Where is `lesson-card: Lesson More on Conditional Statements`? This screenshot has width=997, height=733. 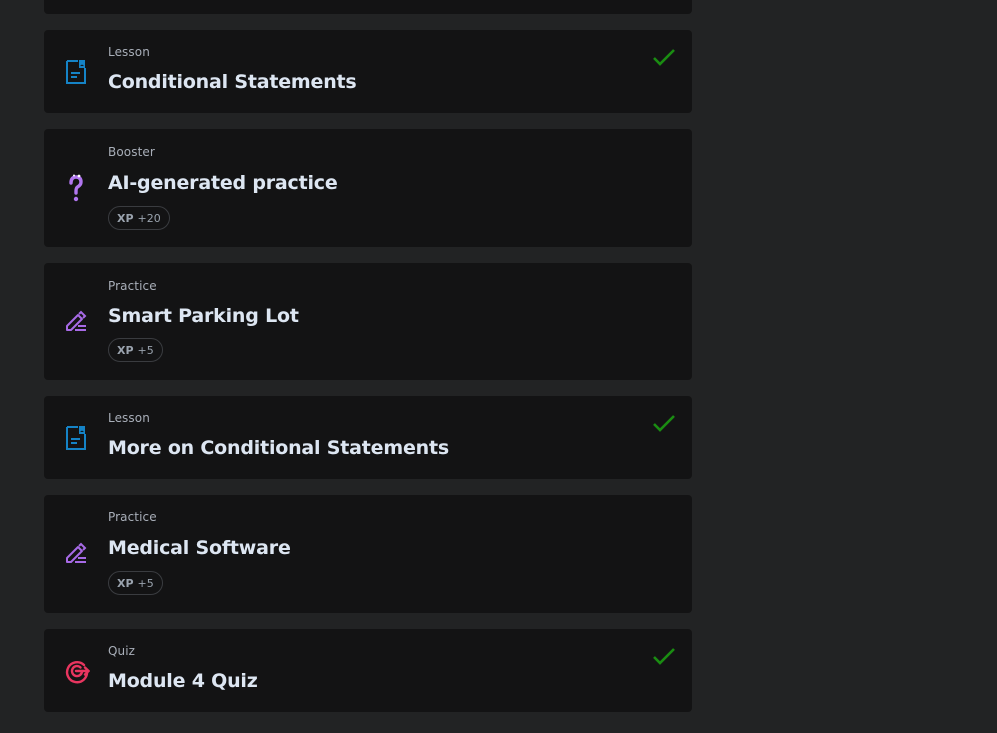 lesson-card: Lesson More on Conditional Statements is located at coordinates (368, 437).